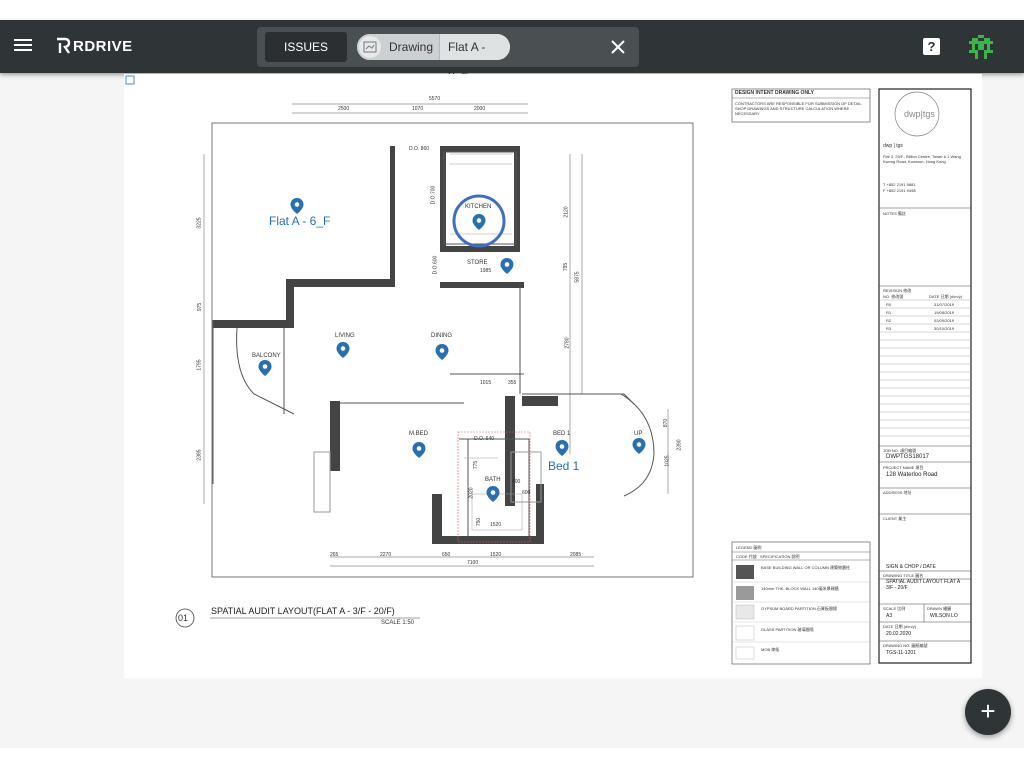 This screenshot has width=1024, height=768. What do you see at coordinates (931, 46) in the screenshot?
I see `help-icon: ?` at bounding box center [931, 46].